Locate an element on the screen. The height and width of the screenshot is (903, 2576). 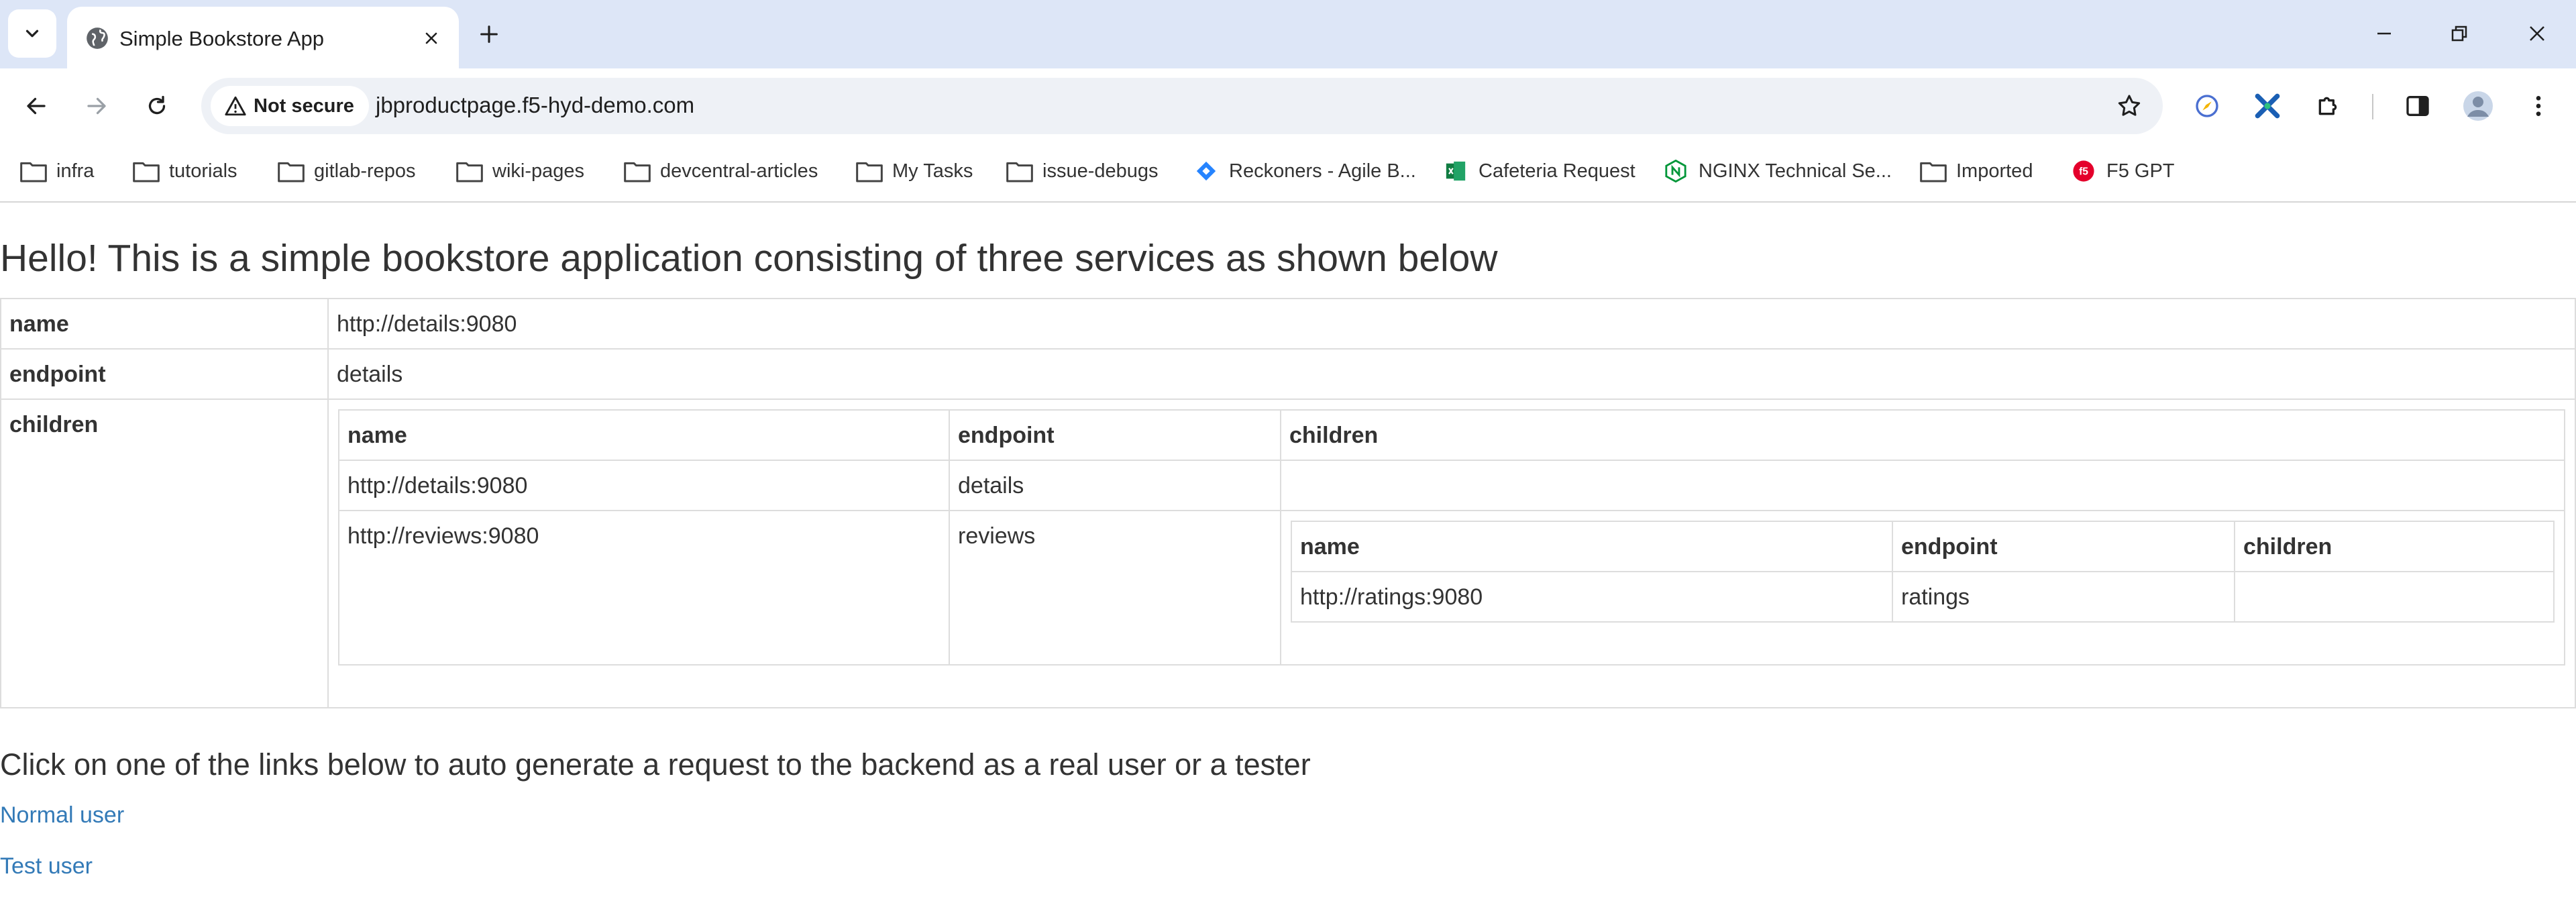
child-children-cell: name endpoint children http://ratings:90 is located at coordinates (1922, 588).